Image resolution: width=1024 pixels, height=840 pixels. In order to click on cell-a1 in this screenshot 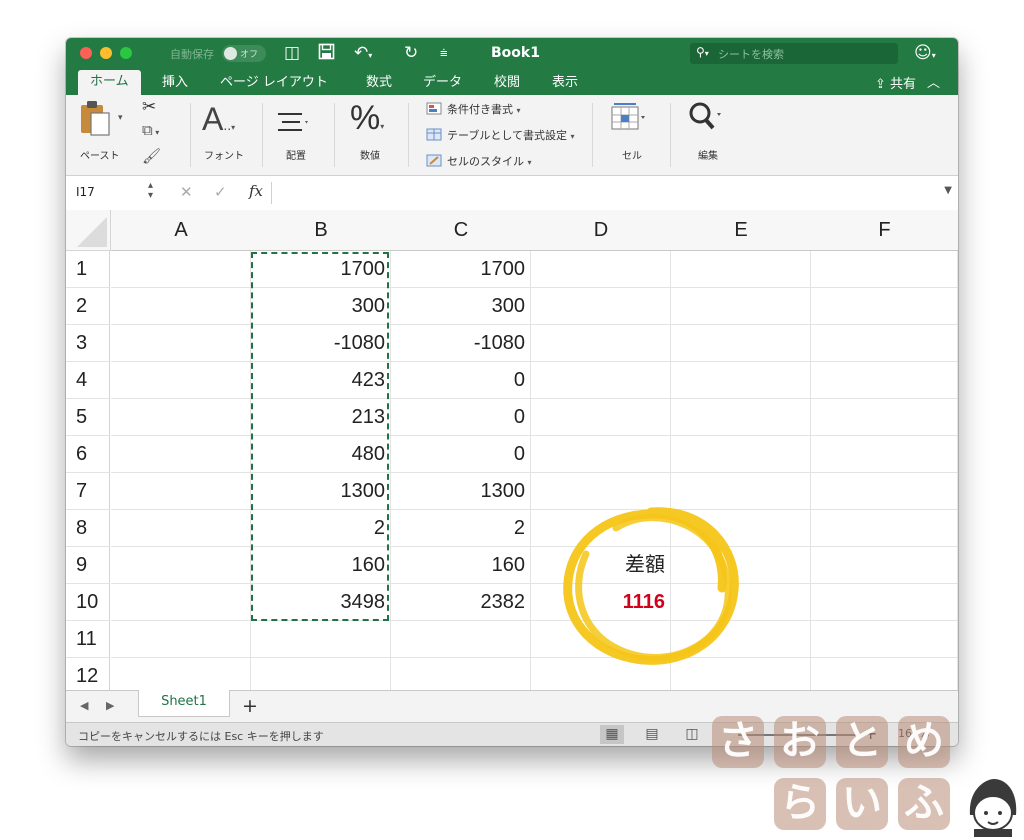, I will do `click(181, 269)`.